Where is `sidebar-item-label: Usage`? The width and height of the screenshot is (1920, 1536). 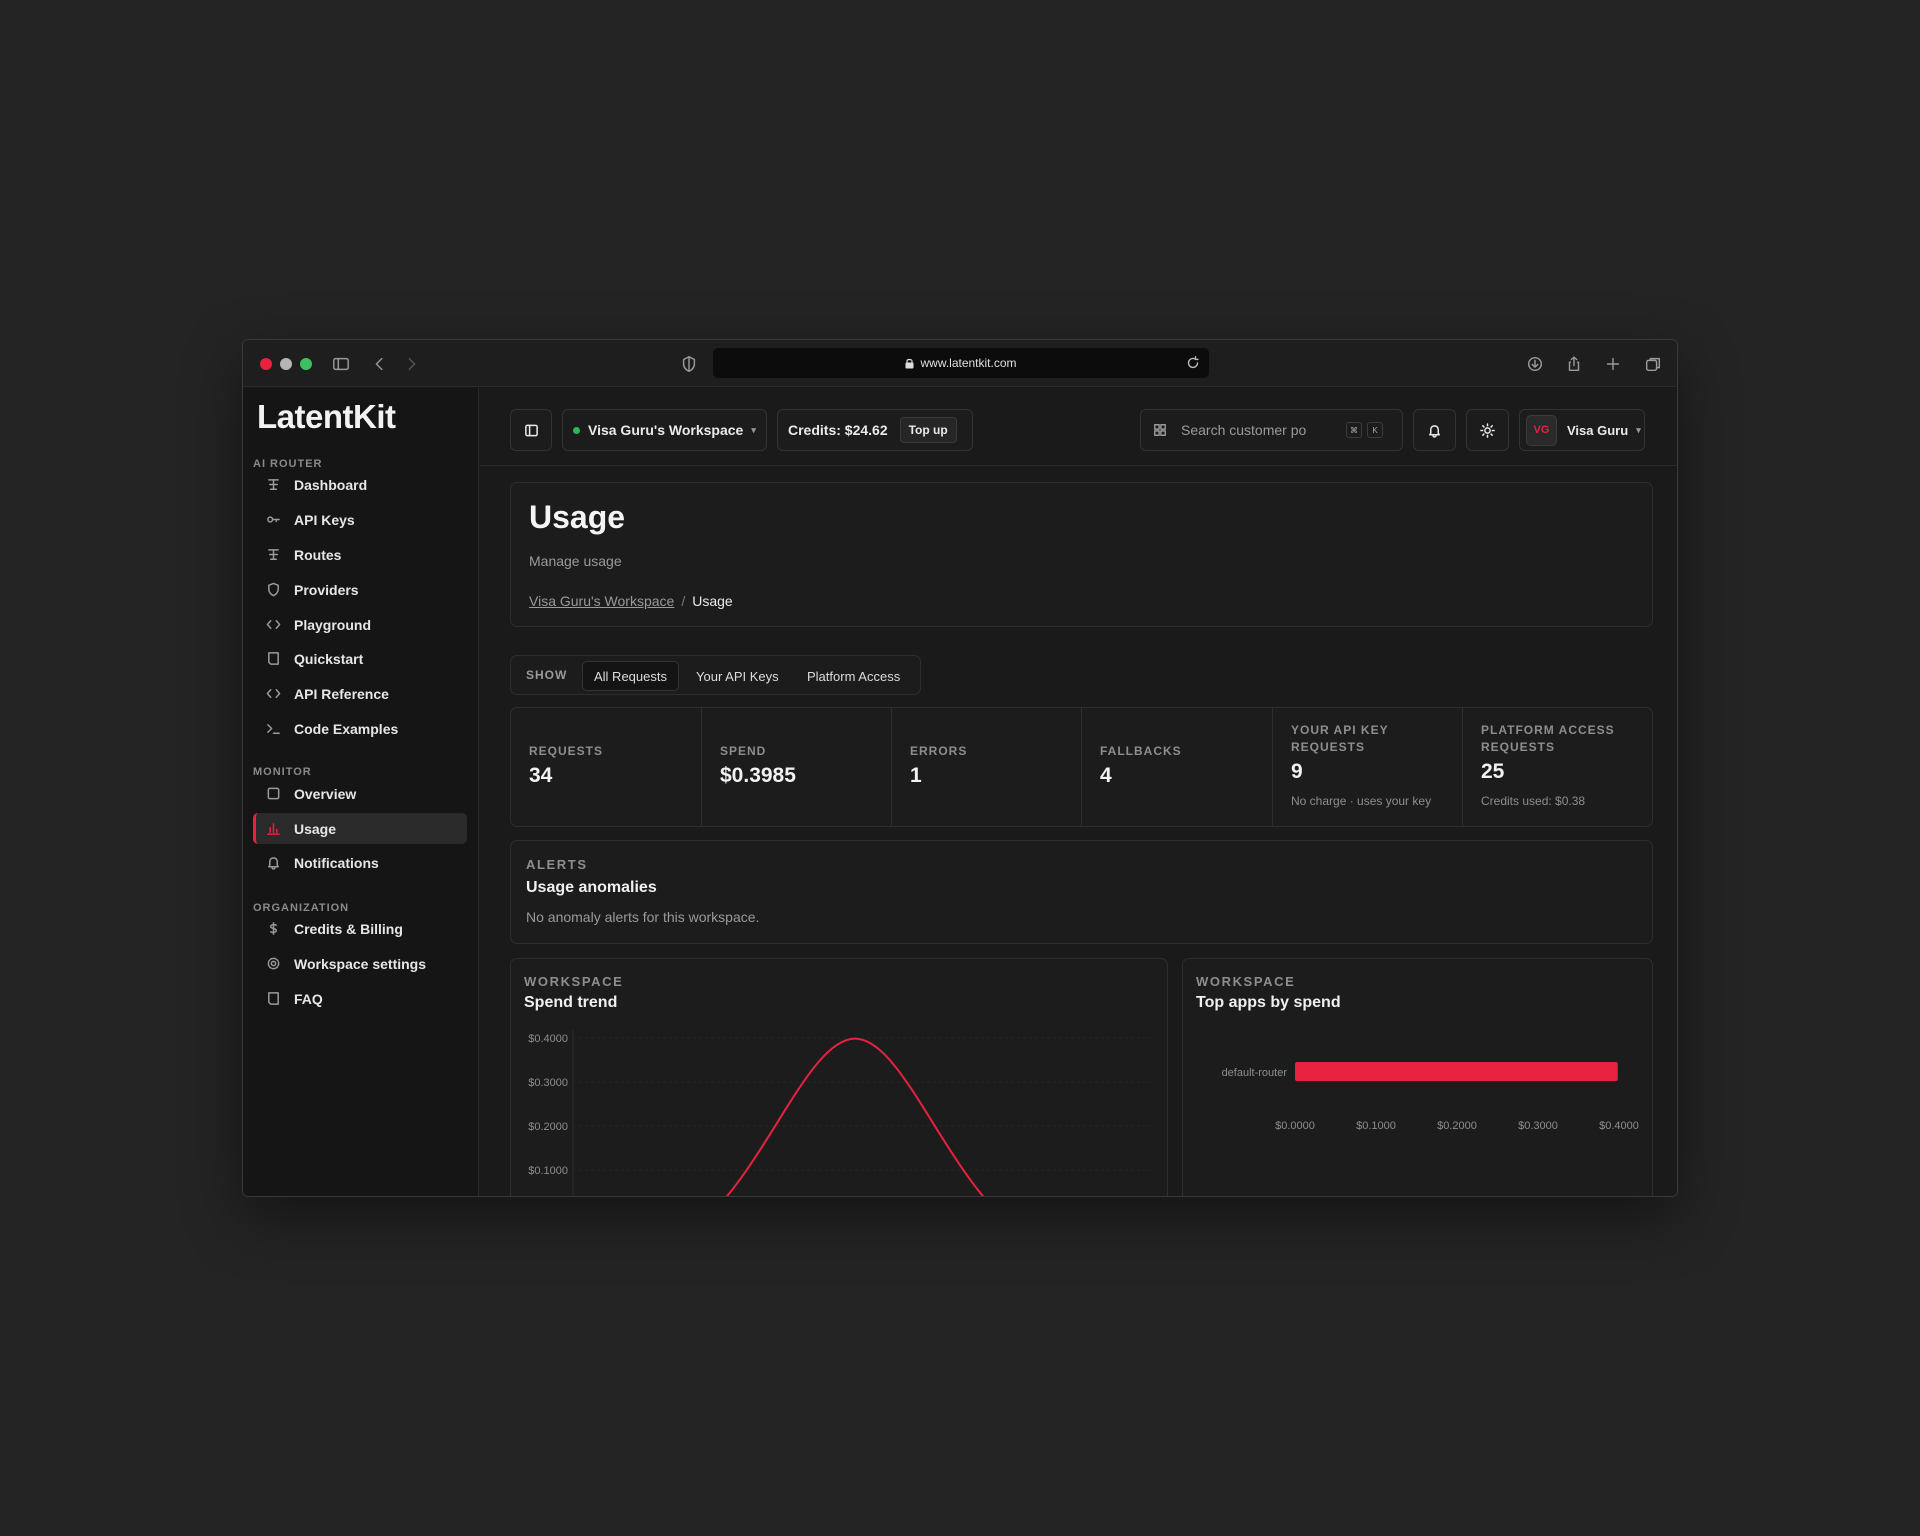
sidebar-item-label: Usage is located at coordinates (315, 828).